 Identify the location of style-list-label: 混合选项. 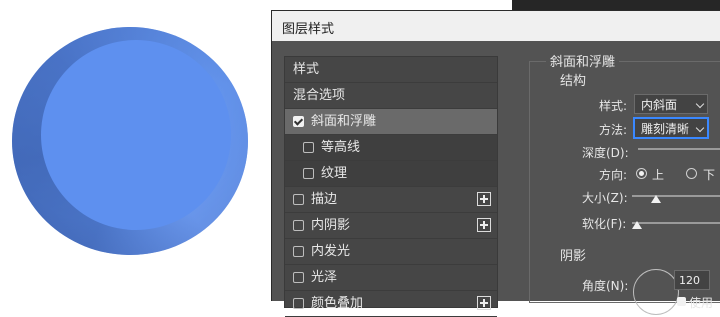
(319, 95).